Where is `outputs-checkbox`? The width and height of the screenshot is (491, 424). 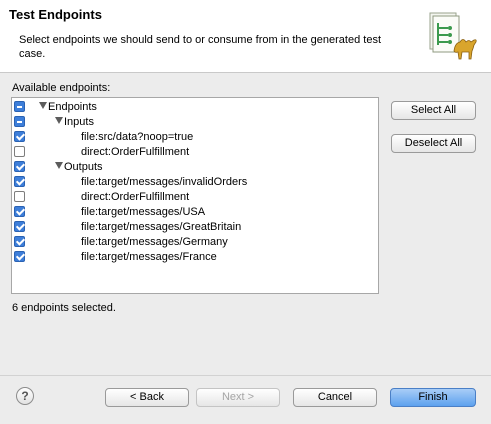
outputs-checkbox is located at coordinates (19, 166).